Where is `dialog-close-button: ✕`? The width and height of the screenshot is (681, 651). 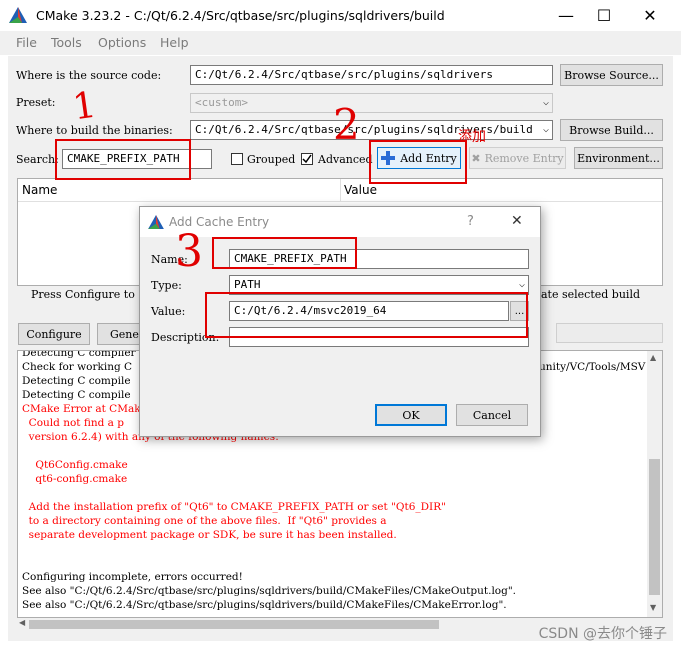
dialog-close-button: ✕ is located at coordinates (517, 221).